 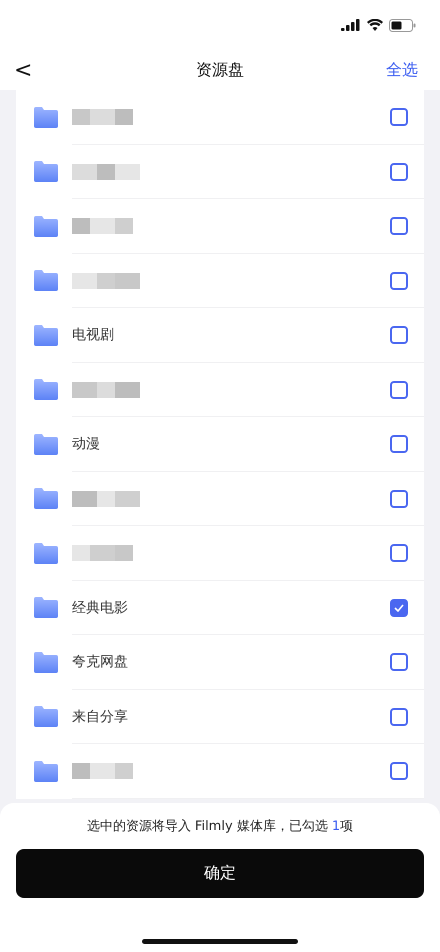 What do you see at coordinates (220, 335) in the screenshot?
I see `folder-row: 电视剧` at bounding box center [220, 335].